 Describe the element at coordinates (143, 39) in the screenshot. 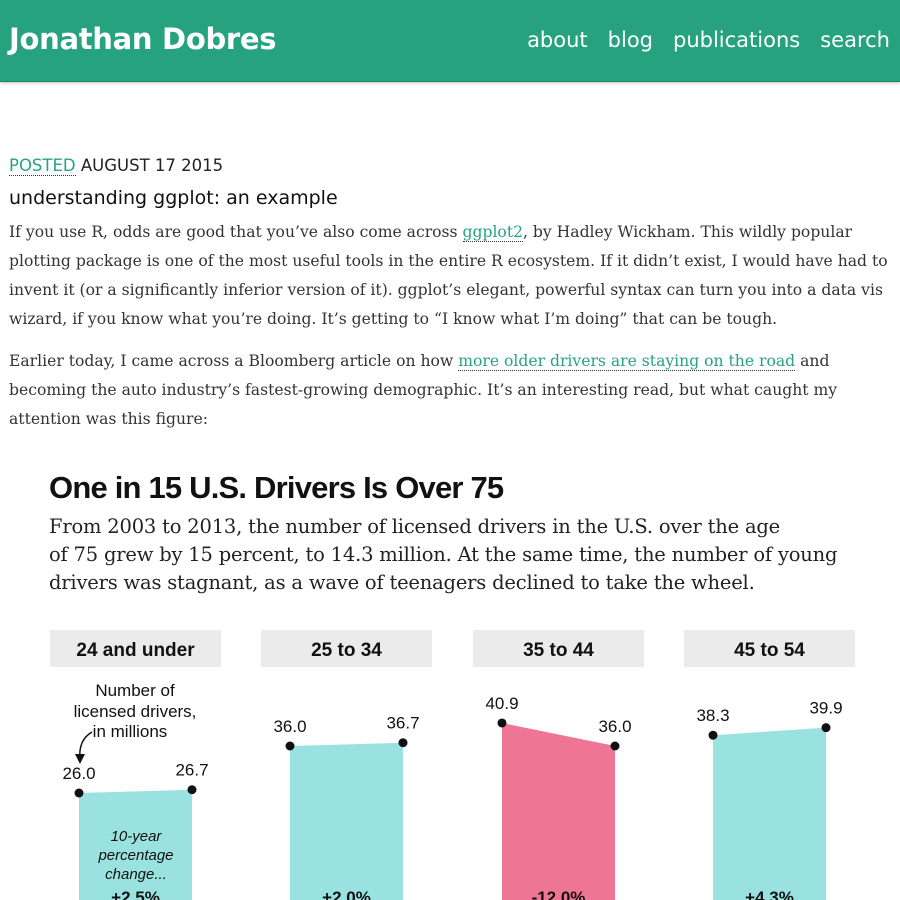

I see `site-title-link: Jonathan Dobres` at that location.